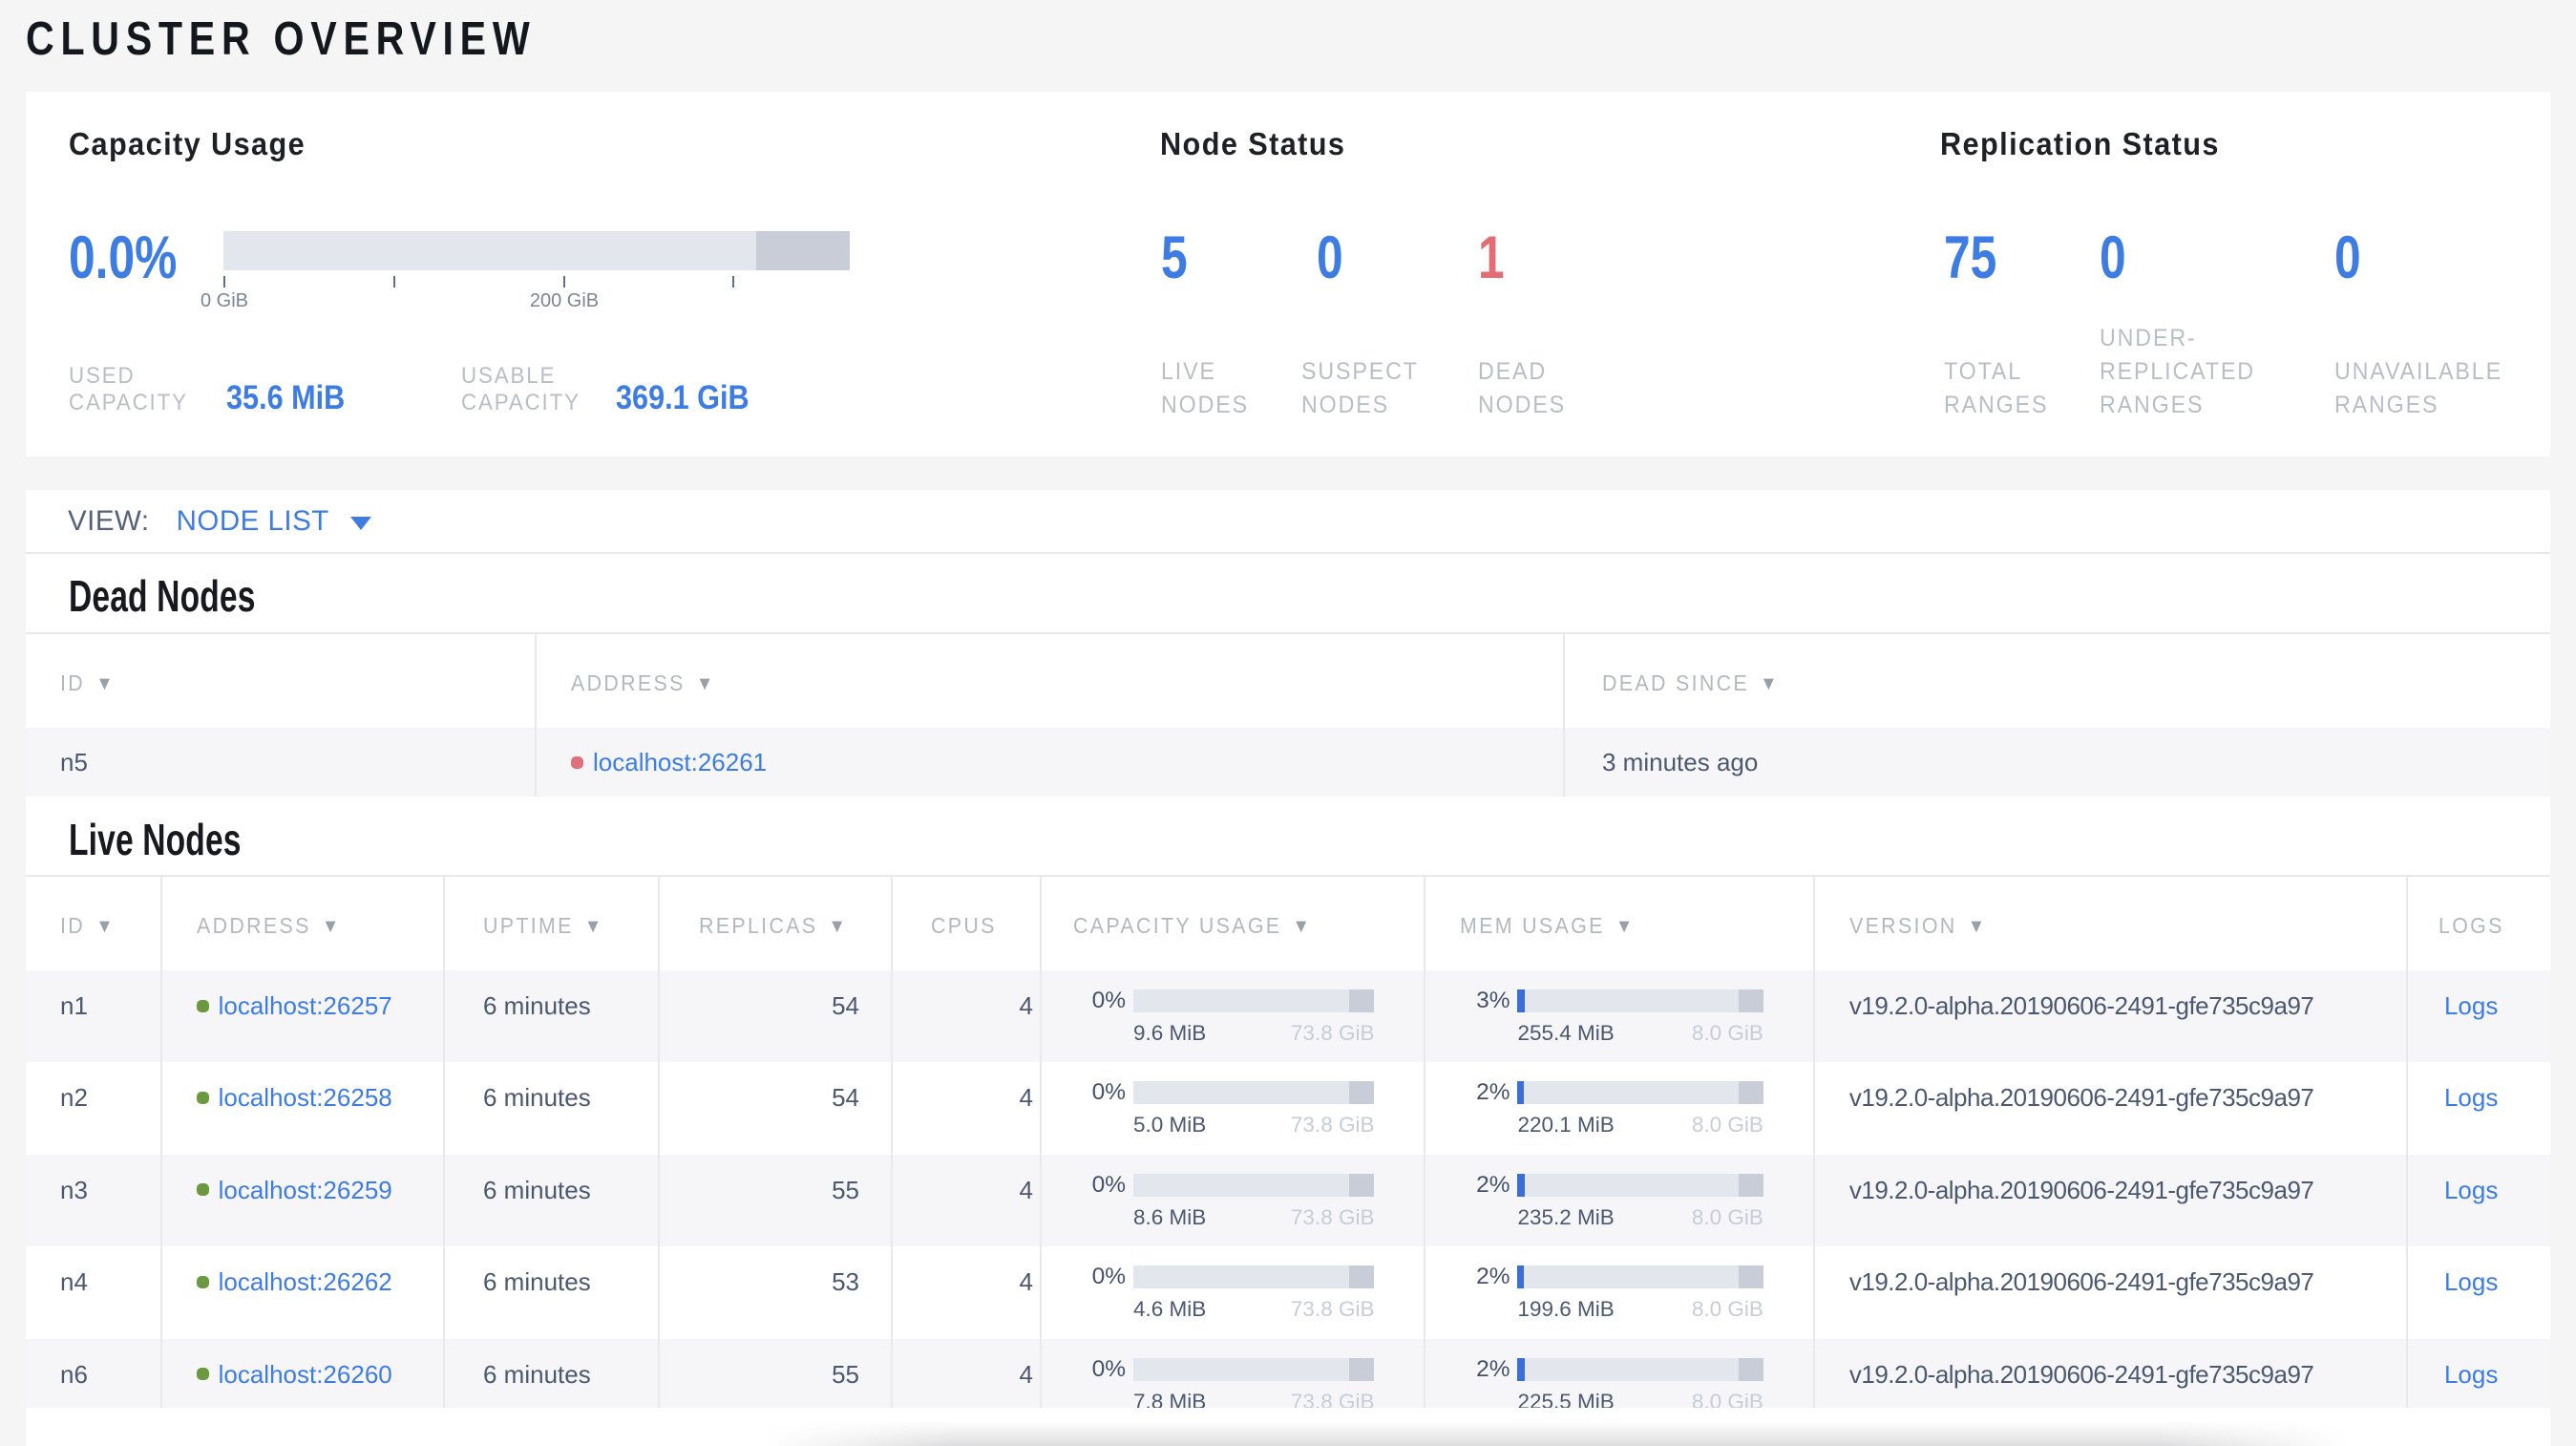 The height and width of the screenshot is (1446, 2576). Describe the element at coordinates (74, 1005) in the screenshot. I see `live-node-id: n1` at that location.